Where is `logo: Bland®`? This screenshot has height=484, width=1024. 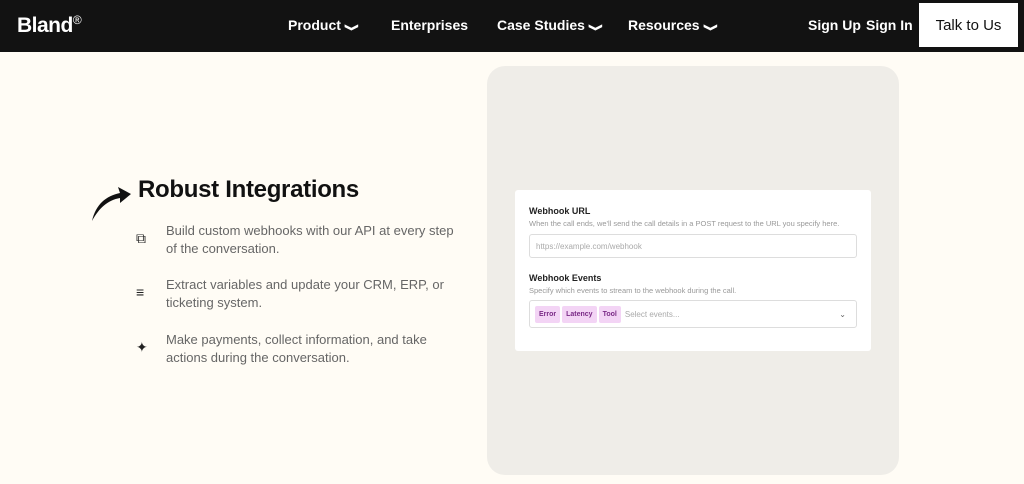
logo: Bland® is located at coordinates (49, 25).